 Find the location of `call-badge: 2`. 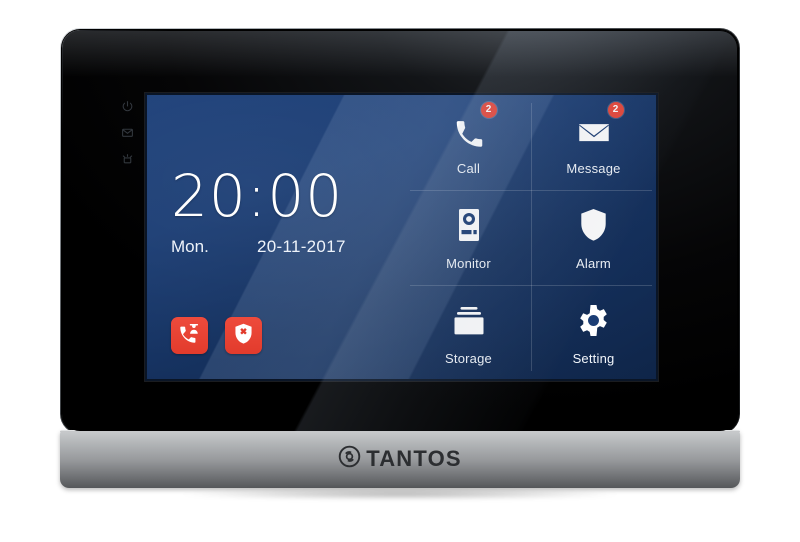

call-badge: 2 is located at coordinates (488, 110).